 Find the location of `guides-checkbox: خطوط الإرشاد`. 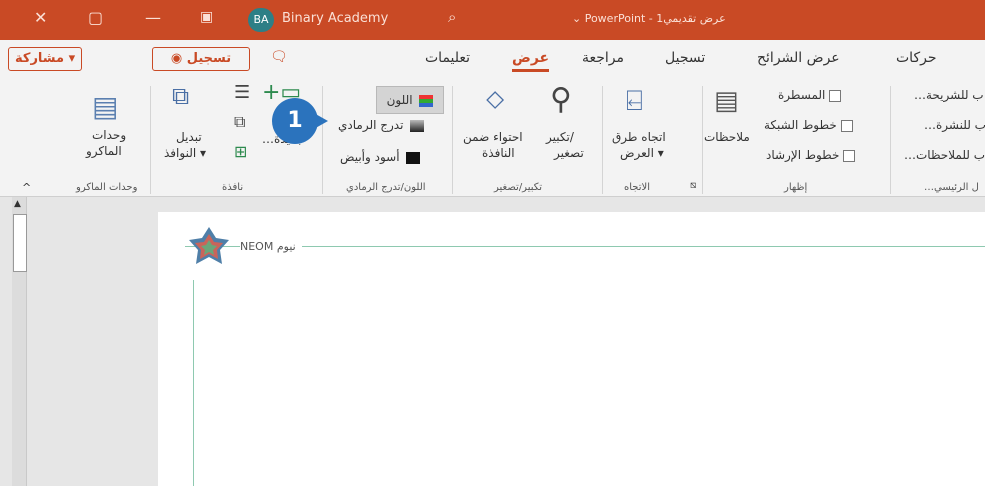

guides-checkbox: خطوط الإرشاد is located at coordinates (811, 155).